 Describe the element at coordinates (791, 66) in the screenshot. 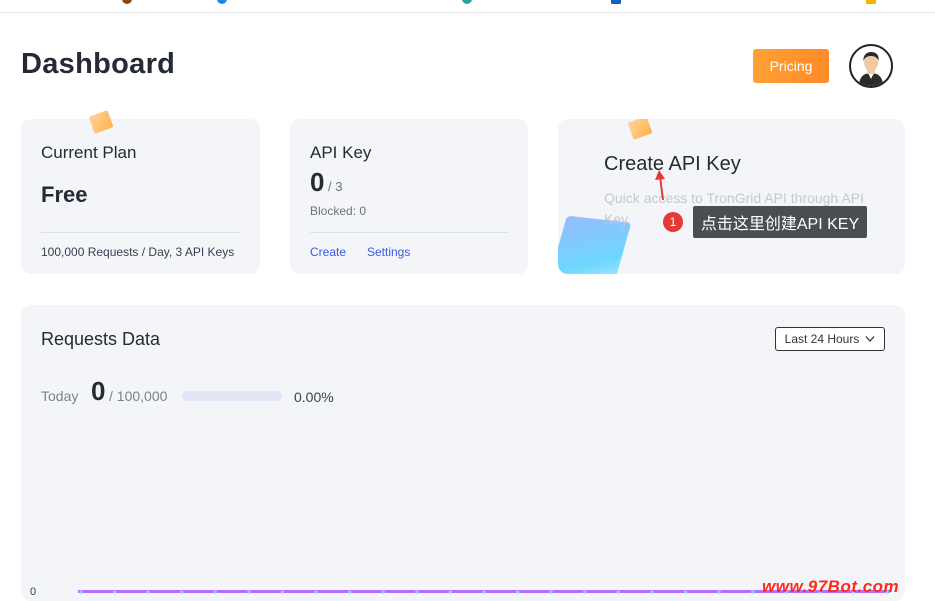

I see `pricing-button: Pricing` at that location.